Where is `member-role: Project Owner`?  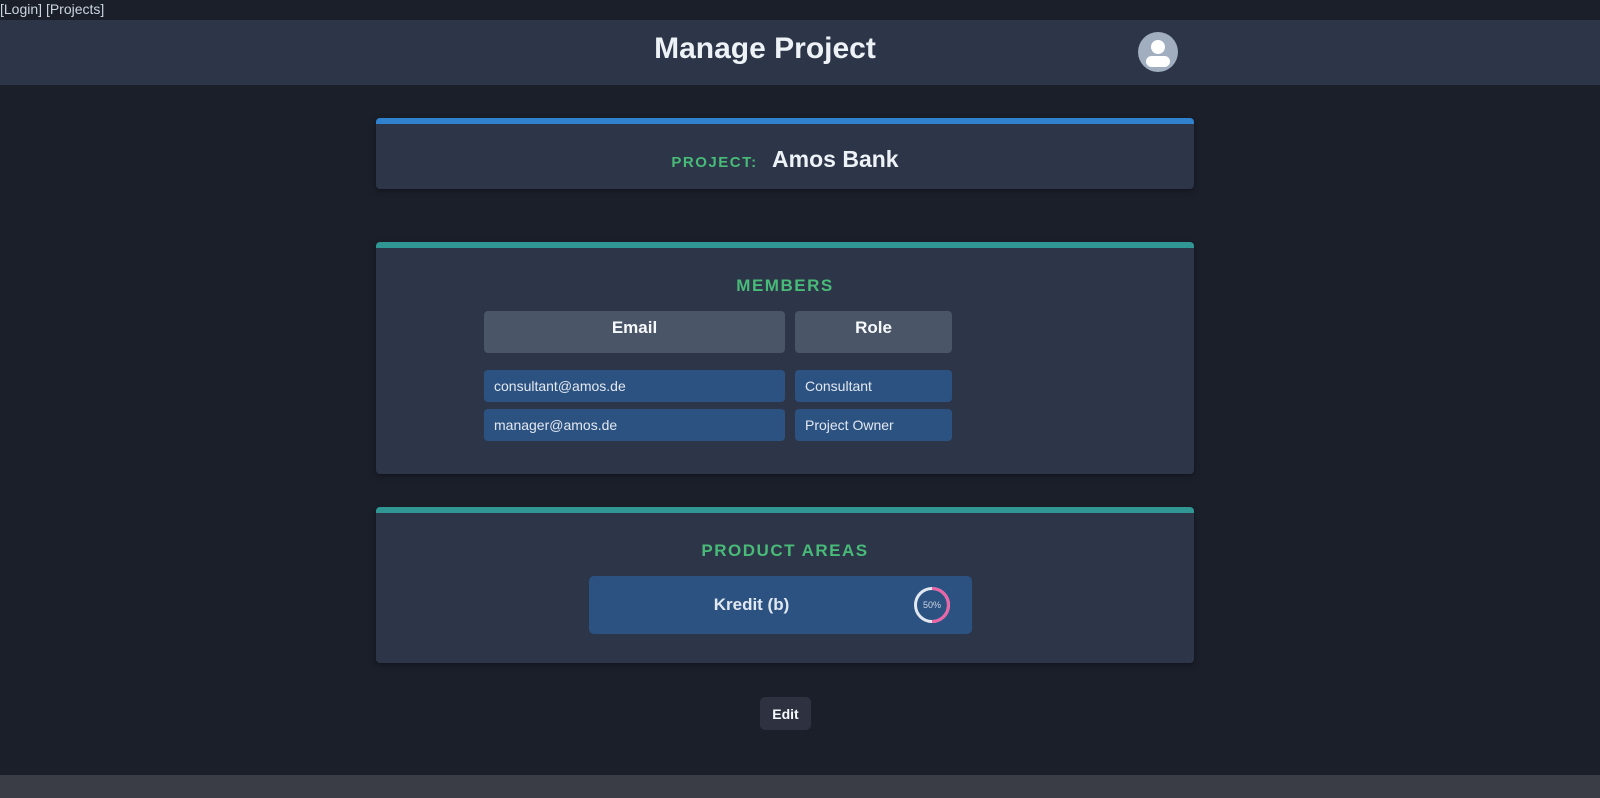
member-role: Project Owner is located at coordinates (873, 425).